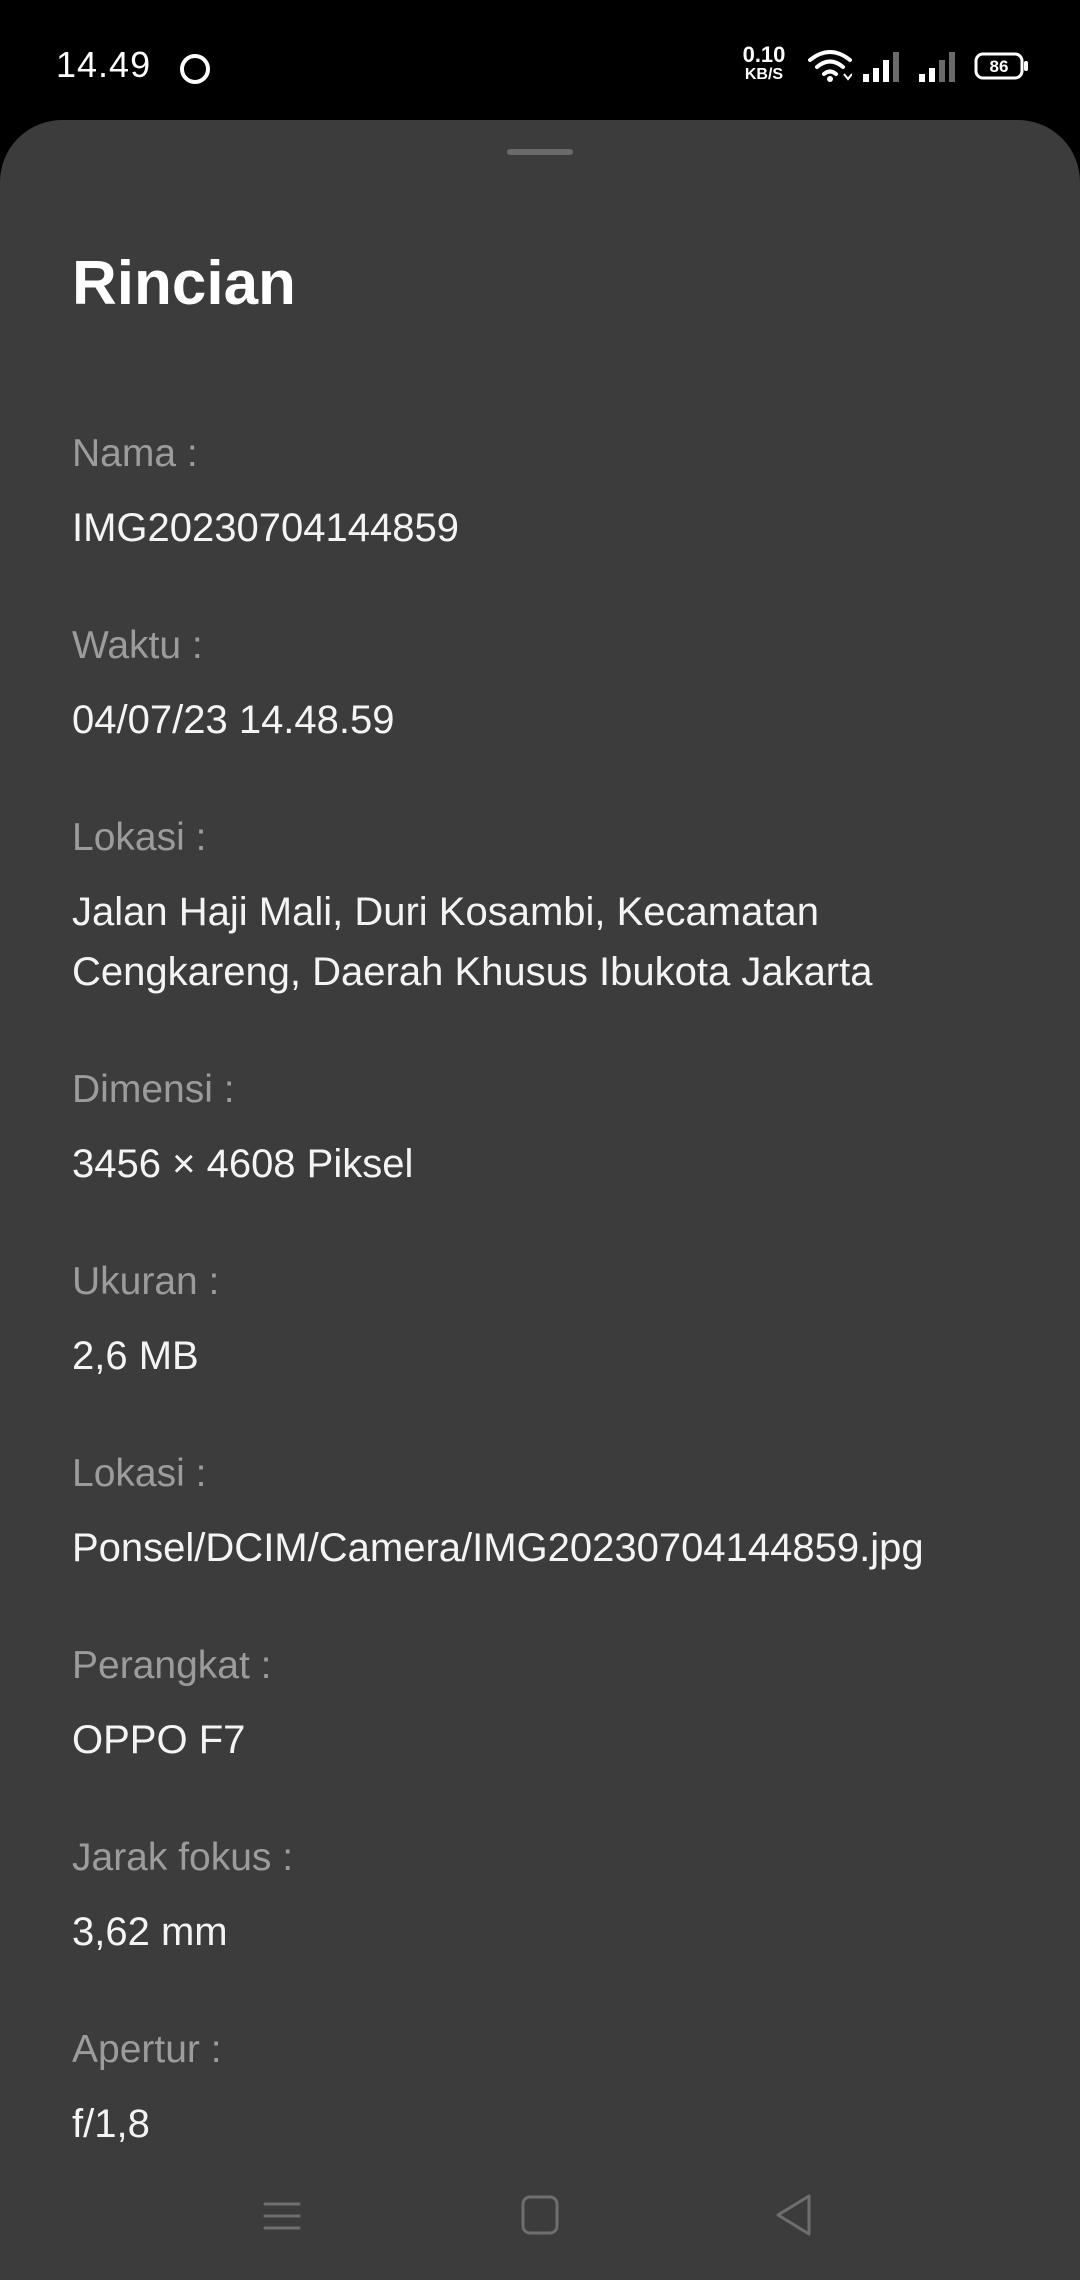 The image size is (1080, 2280). I want to click on detail-value: IMG20230704144859, so click(265, 528).